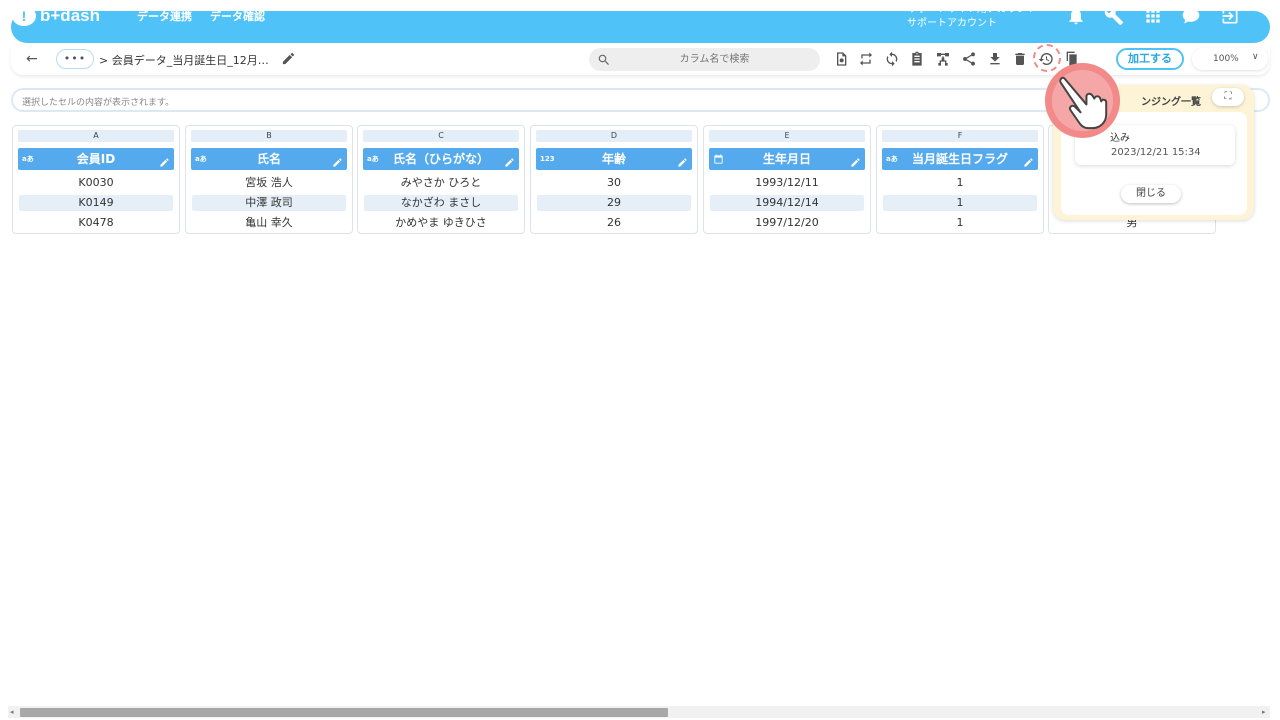  Describe the element at coordinates (1230, 16) in the screenshot. I see `logout-icon` at that location.